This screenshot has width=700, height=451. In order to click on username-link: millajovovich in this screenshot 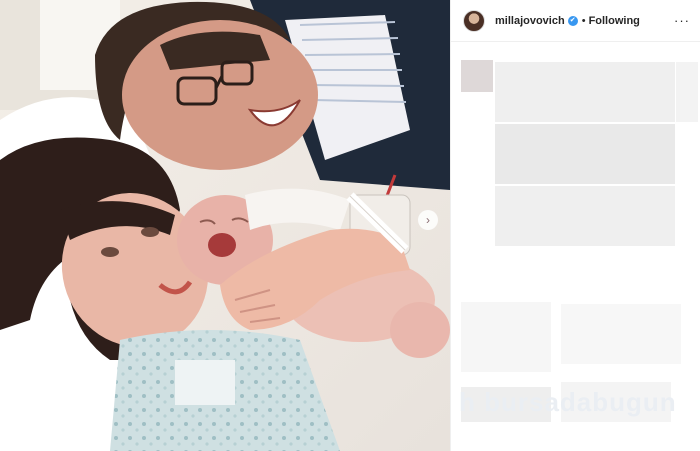, I will do `click(530, 21)`.